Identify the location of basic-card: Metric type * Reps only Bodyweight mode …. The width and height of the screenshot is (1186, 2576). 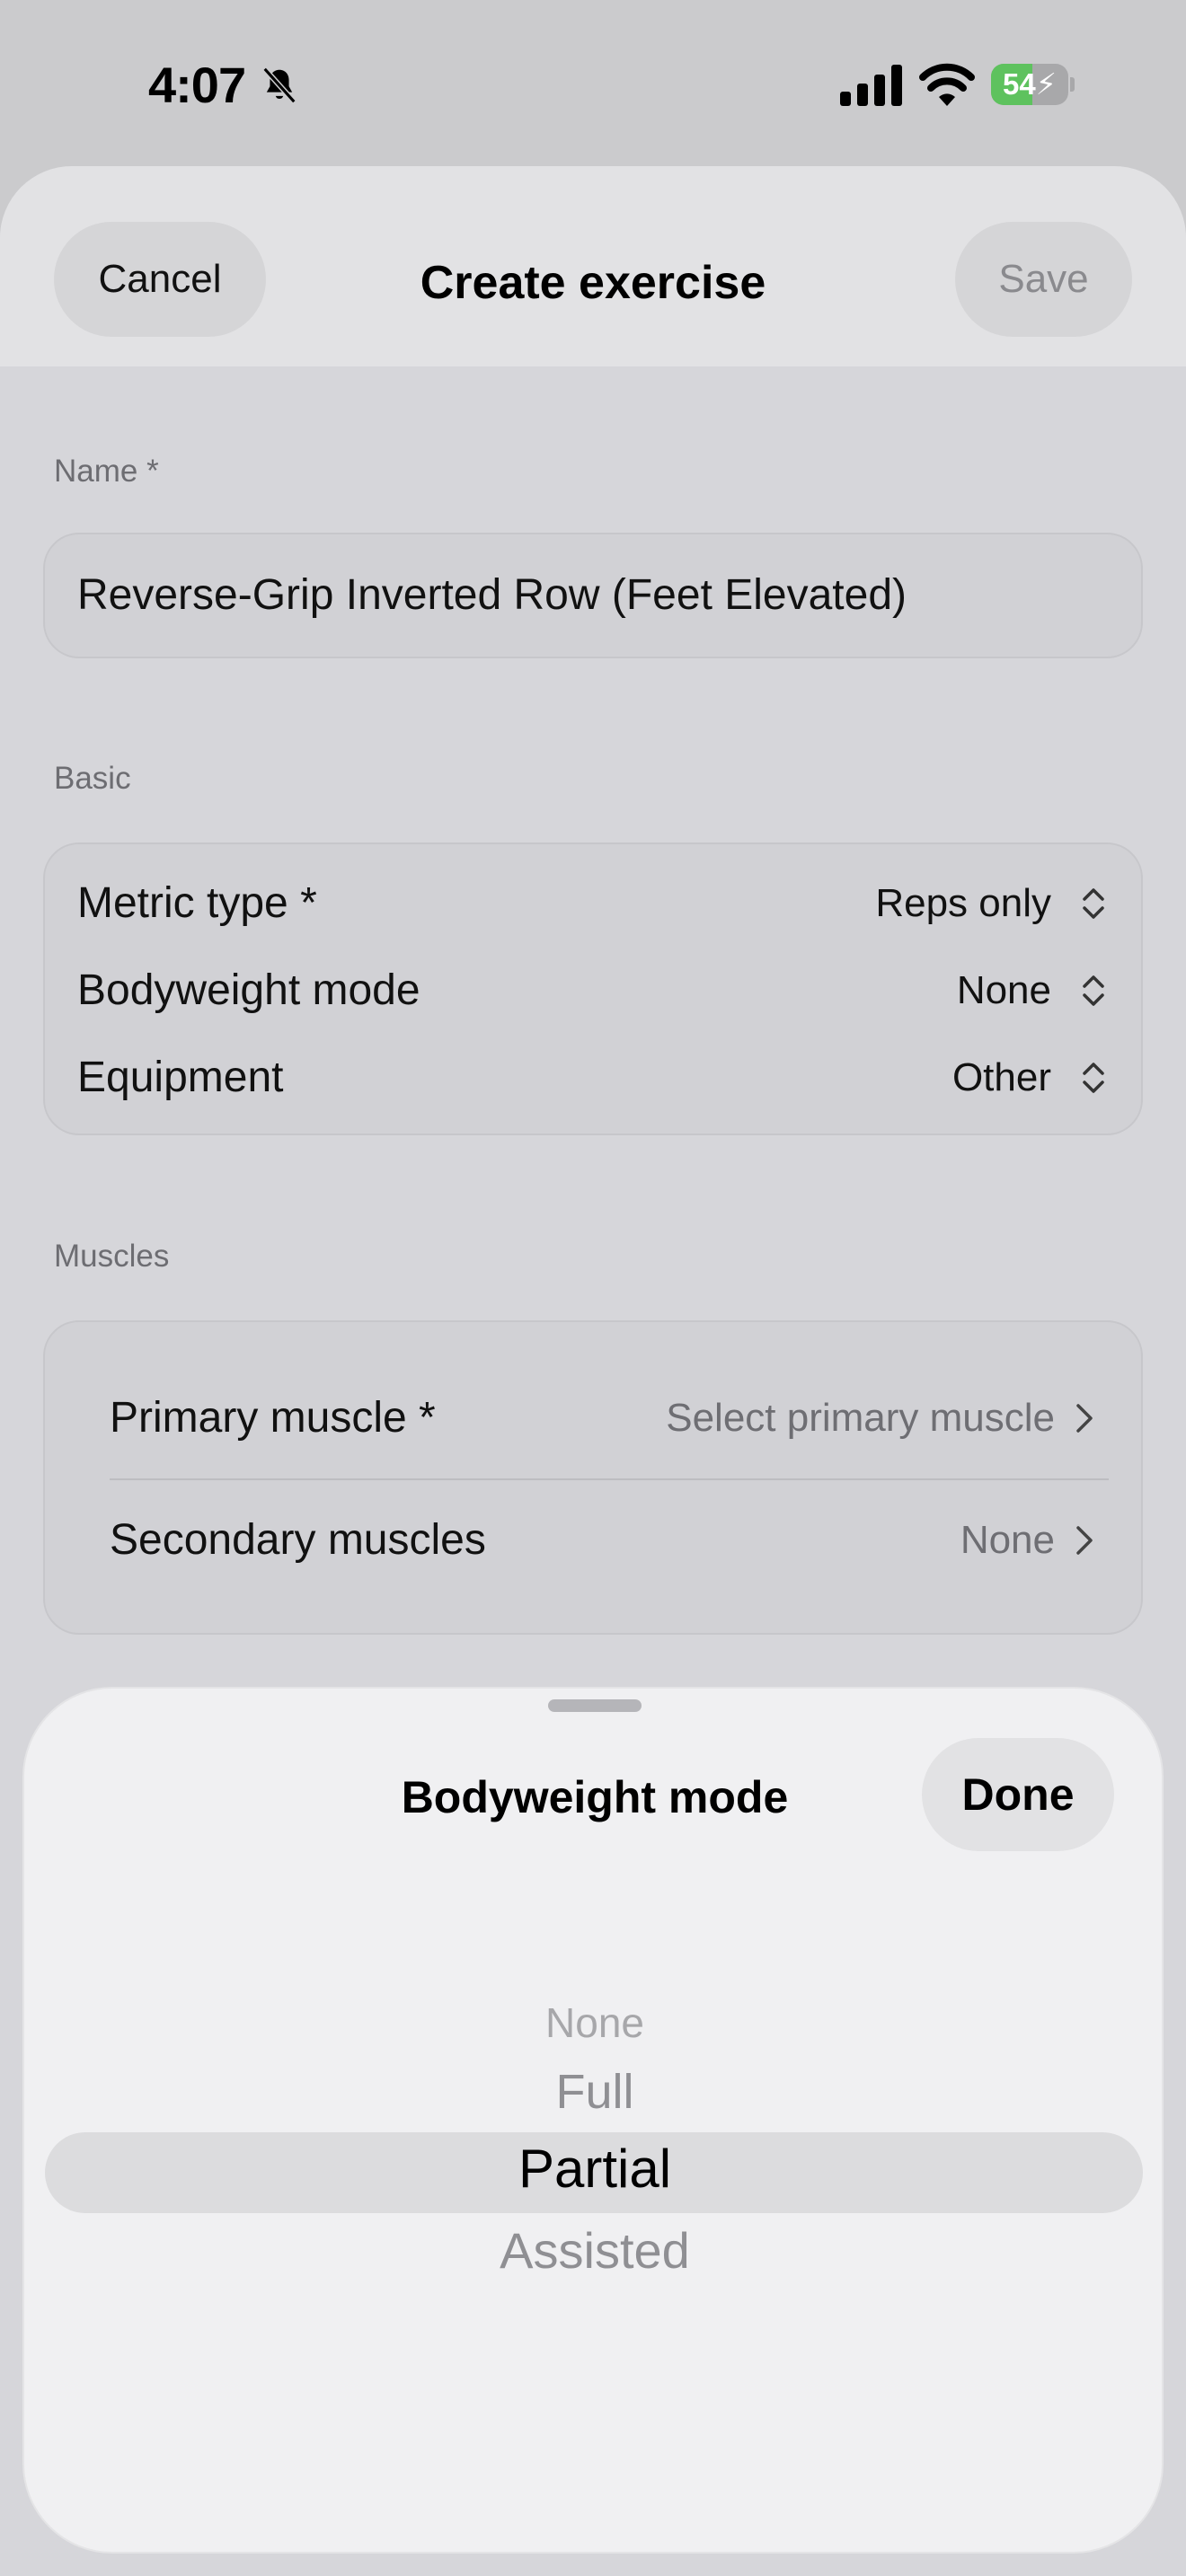
(593, 988).